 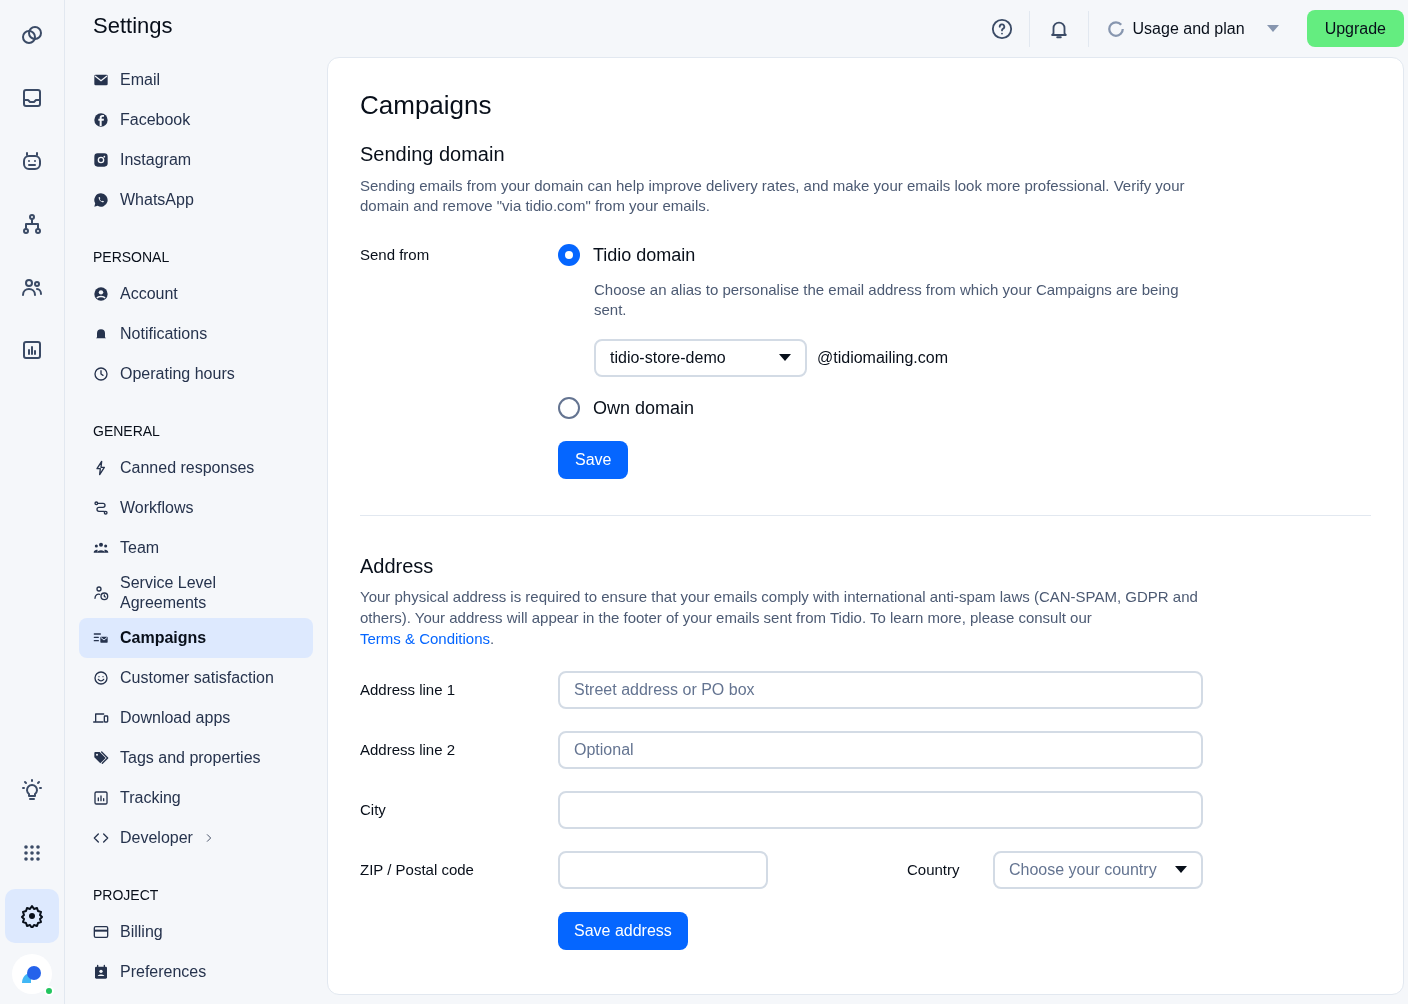 I want to click on field-label: Address line 1, so click(x=408, y=689).